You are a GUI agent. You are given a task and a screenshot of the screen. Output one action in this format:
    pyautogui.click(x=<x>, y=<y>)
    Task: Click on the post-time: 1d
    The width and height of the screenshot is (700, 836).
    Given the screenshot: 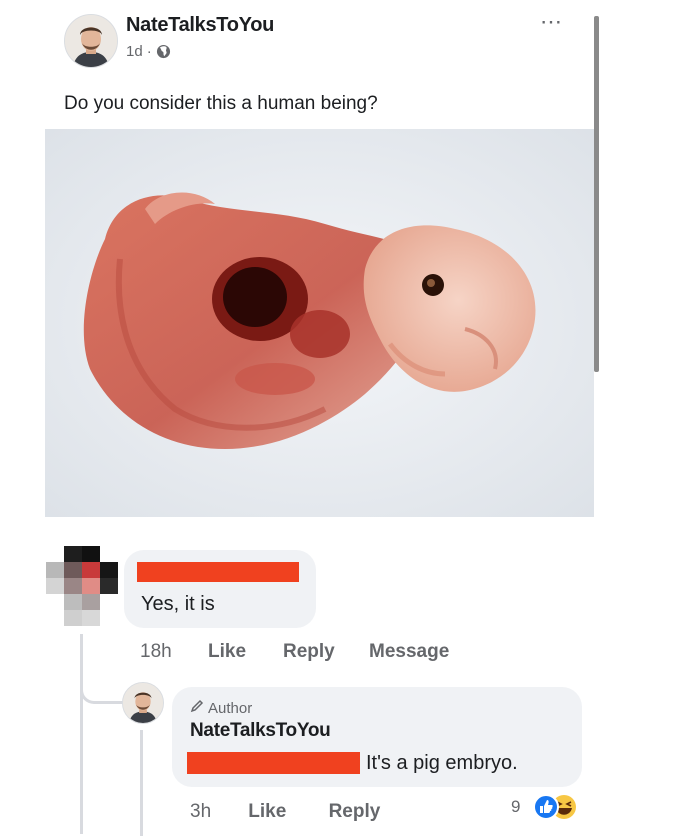 What is the action you would take?
    pyautogui.click(x=134, y=51)
    